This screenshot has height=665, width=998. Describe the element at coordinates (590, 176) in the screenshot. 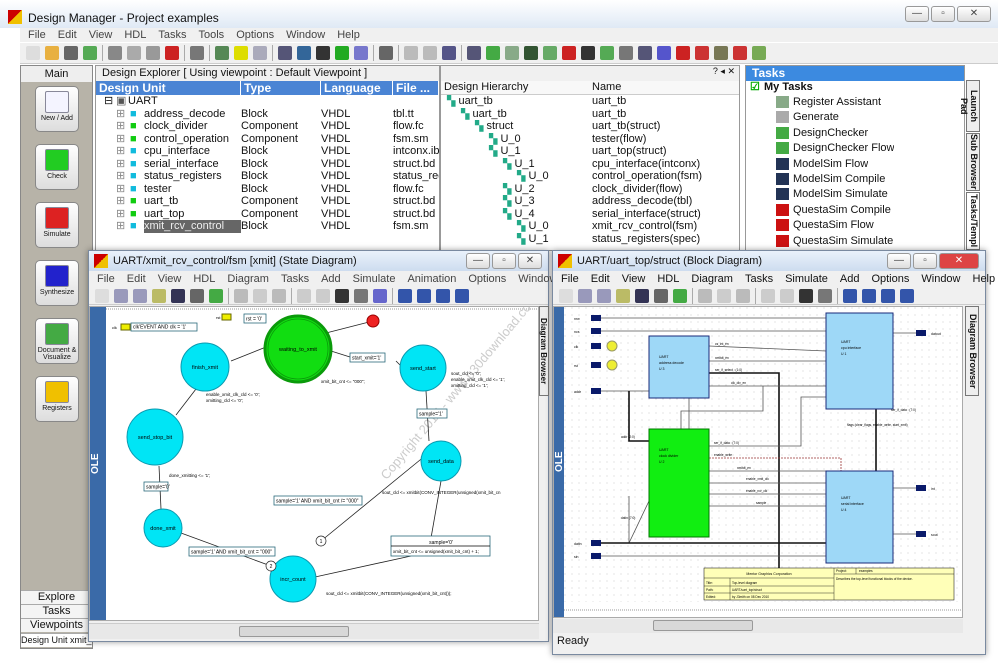

I see `hierarchy-row: ▚ U_0 control_operation(fsm)` at that location.